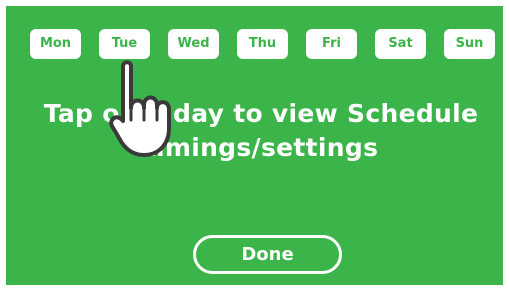 This screenshot has width=509, height=292. I want to click on day-button-mon: Mon, so click(55, 44).